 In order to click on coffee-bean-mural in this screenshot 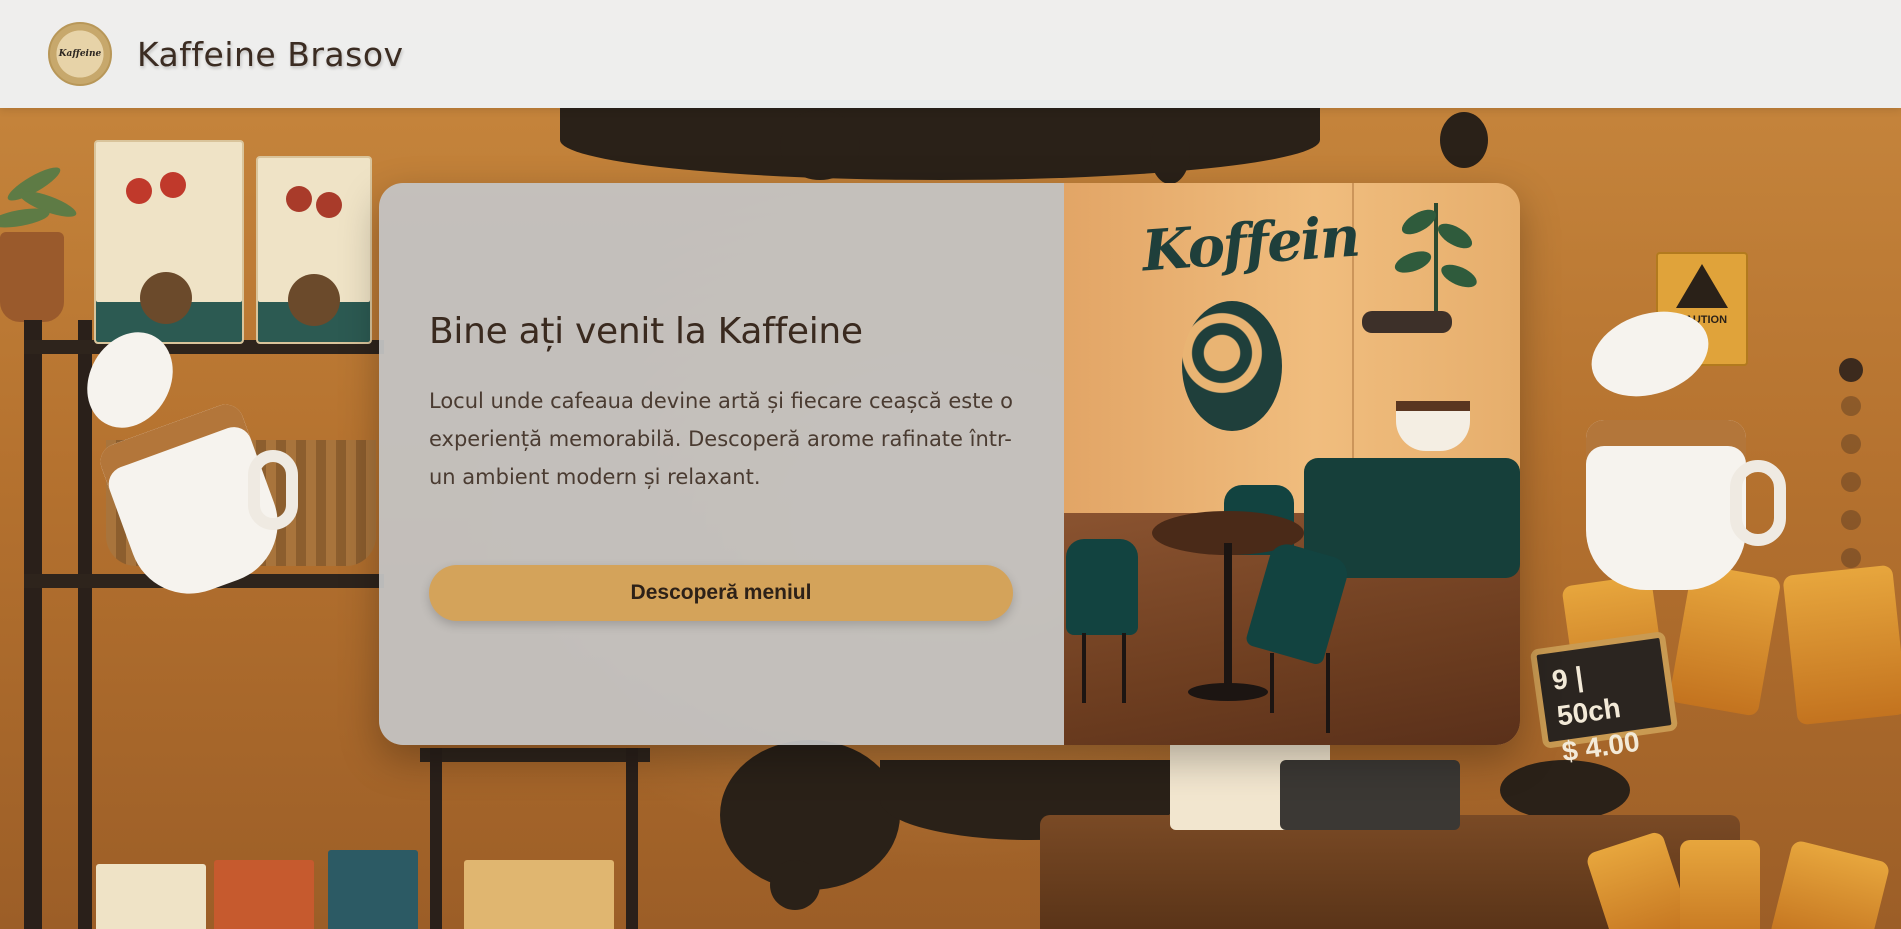, I will do `click(1232, 366)`.